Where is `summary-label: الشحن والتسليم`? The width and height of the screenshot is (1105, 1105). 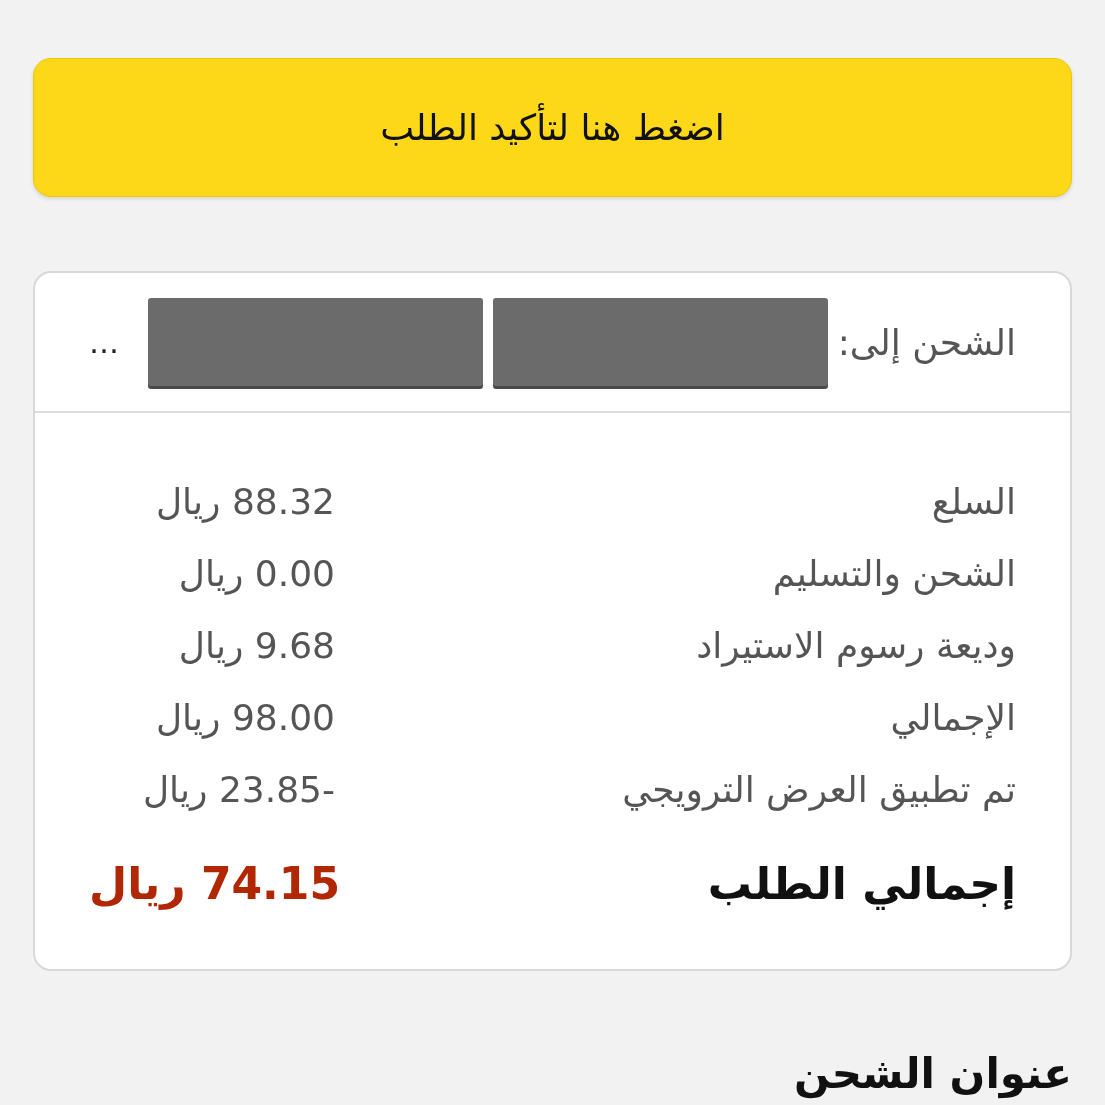
summary-label: الشحن والتسليم is located at coordinates (894, 573).